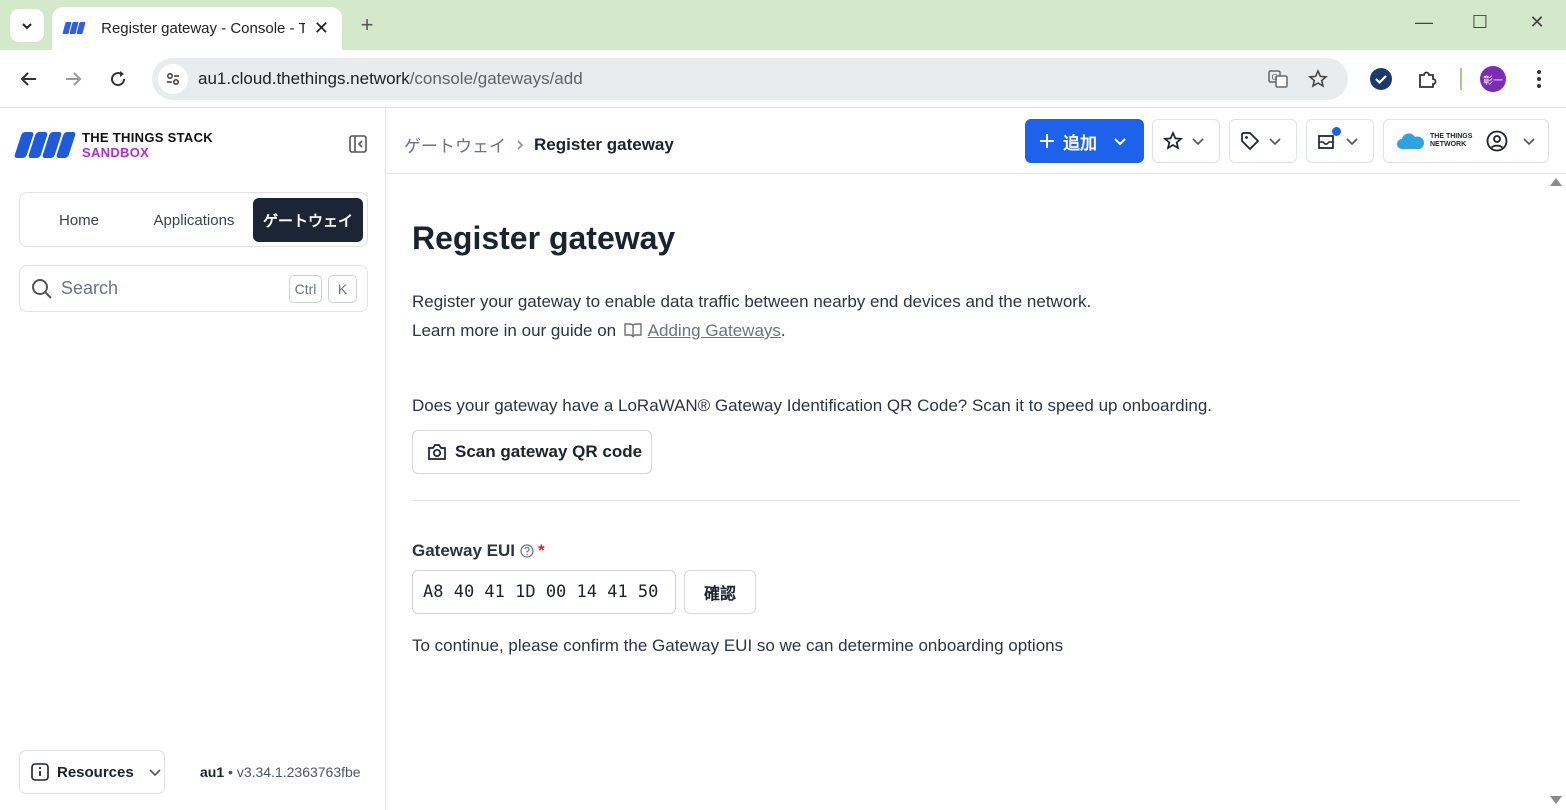  I want to click on plus-icon, so click(1047, 141).